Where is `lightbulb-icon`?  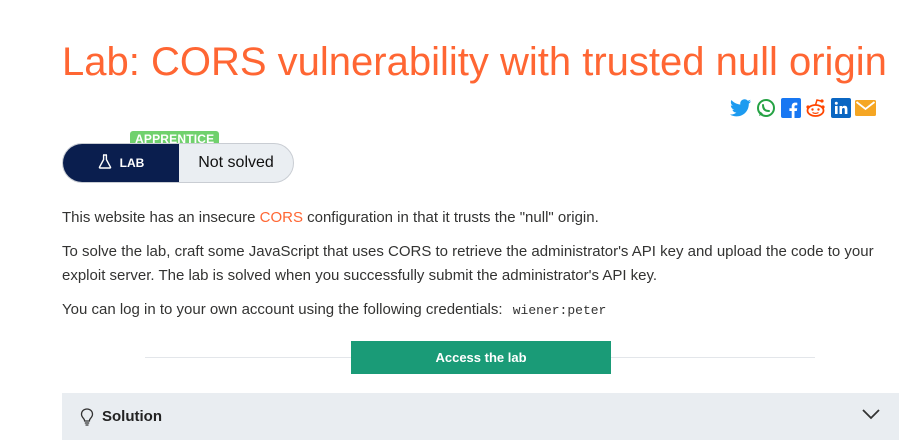 lightbulb-icon is located at coordinates (87, 416).